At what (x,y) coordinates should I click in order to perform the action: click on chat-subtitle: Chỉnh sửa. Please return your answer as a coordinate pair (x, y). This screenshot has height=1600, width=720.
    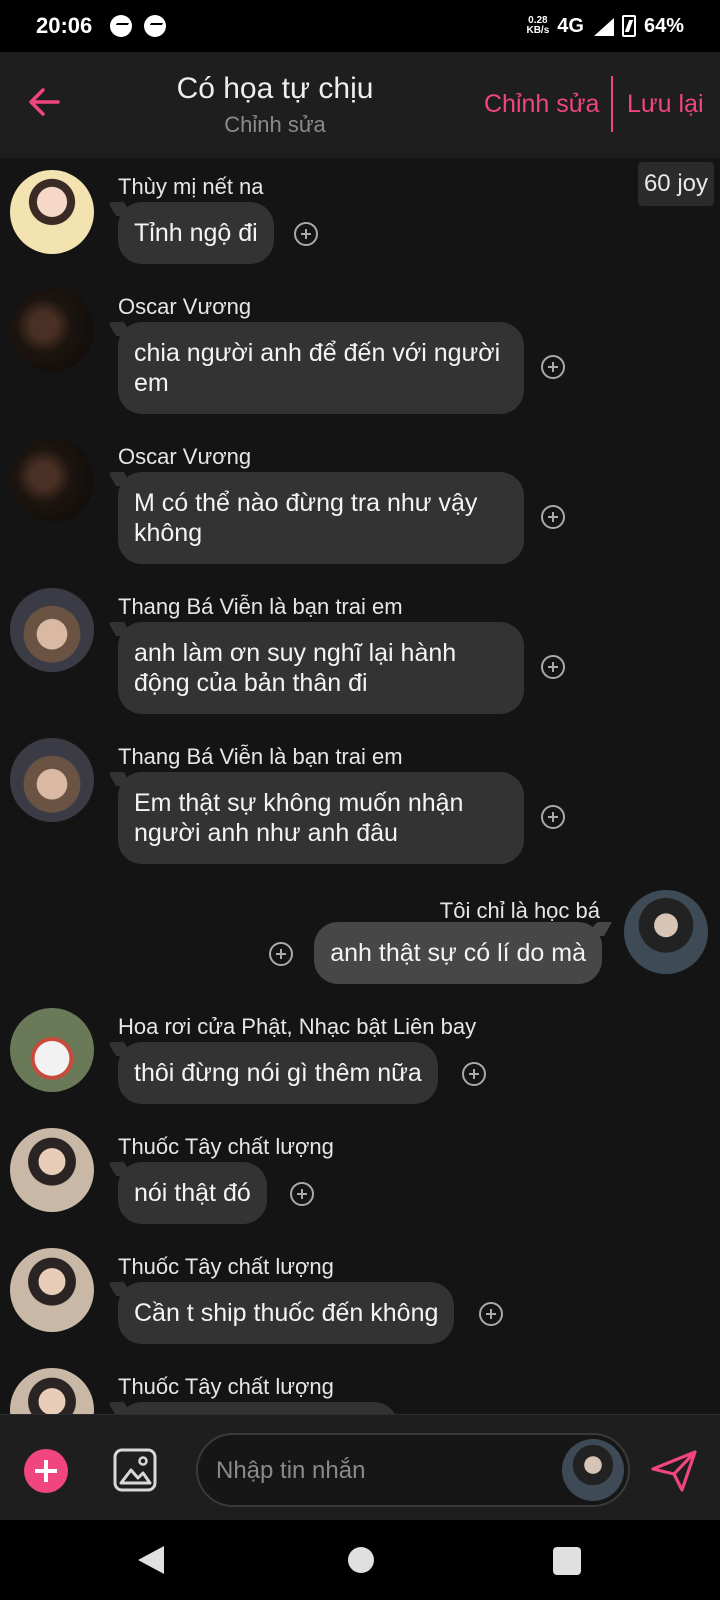
    Looking at the image, I should click on (275, 124).